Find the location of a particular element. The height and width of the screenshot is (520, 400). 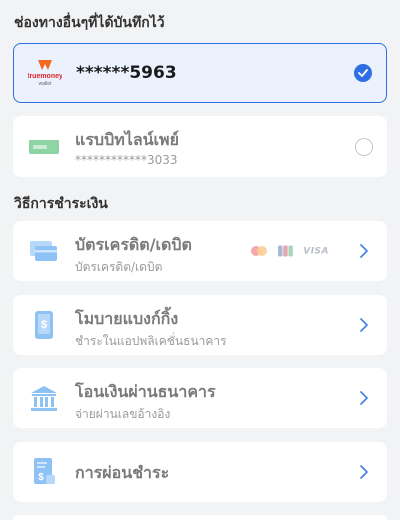

credit-card-title: บัตรเครดิต/เดบิต is located at coordinates (133, 244).